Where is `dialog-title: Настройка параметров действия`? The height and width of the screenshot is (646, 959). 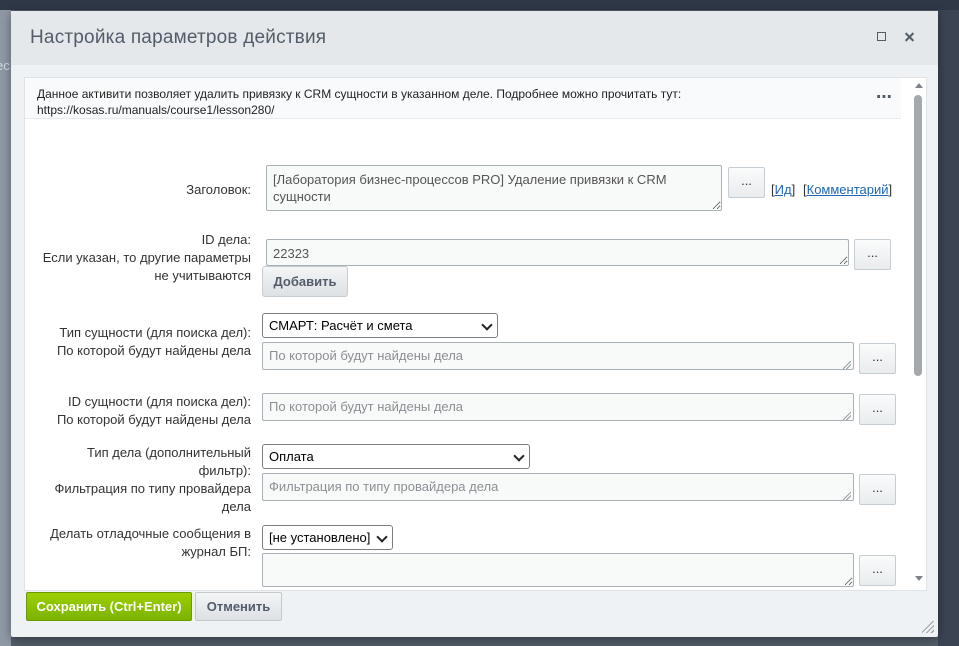
dialog-title: Настройка параметров действия is located at coordinates (178, 37).